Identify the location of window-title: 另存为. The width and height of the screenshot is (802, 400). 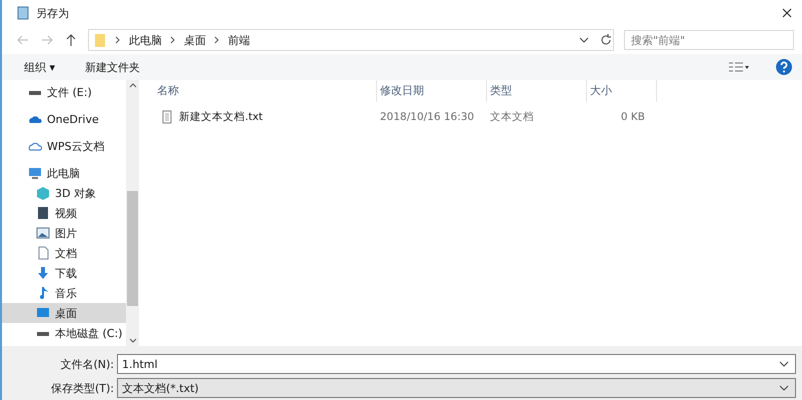
(53, 13).